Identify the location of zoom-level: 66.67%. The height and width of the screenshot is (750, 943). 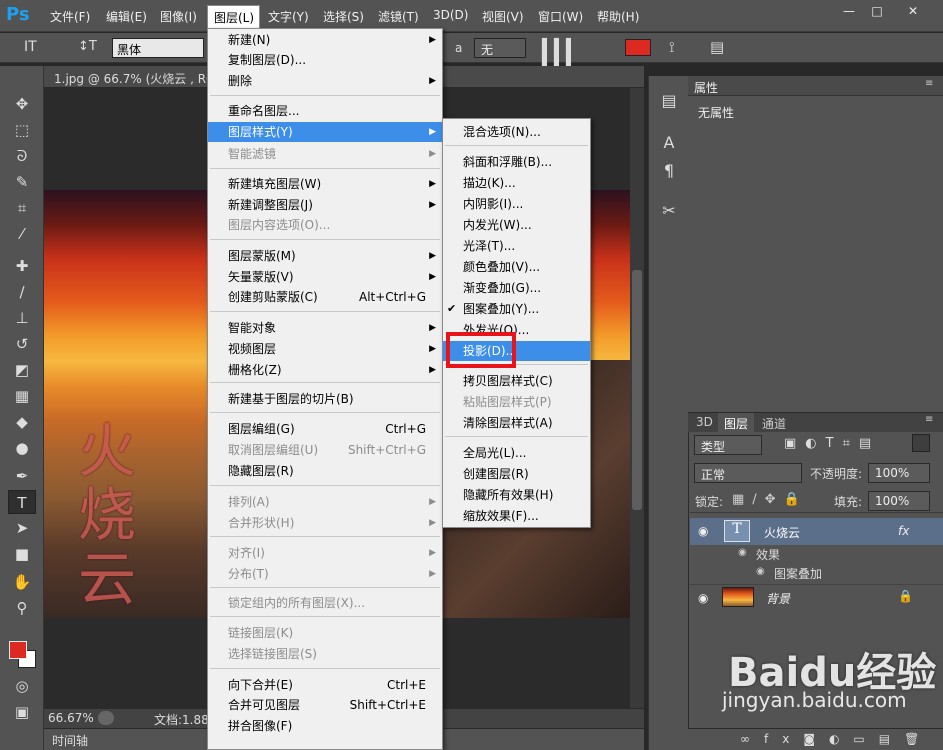
(71, 718).